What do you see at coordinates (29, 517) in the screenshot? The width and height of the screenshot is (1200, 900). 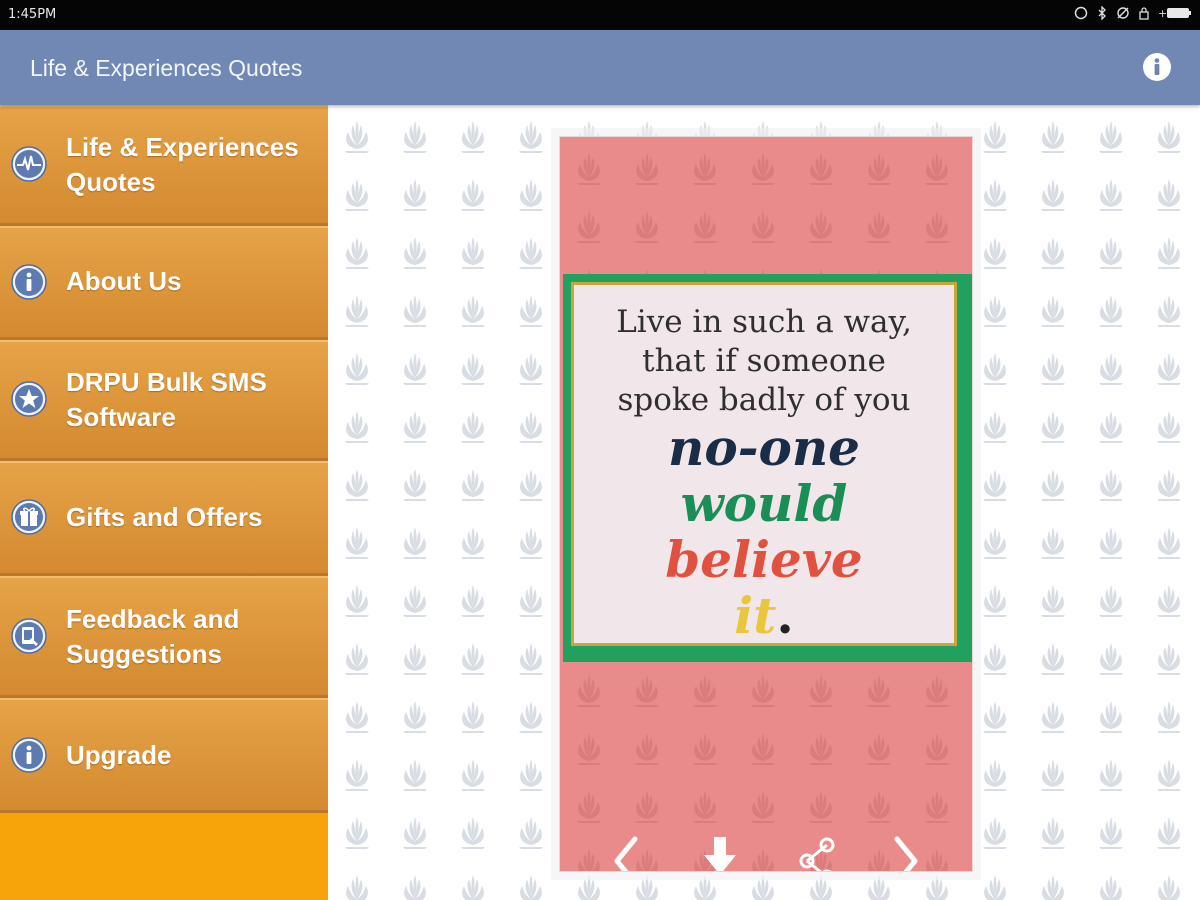 I see `gift-icon` at bounding box center [29, 517].